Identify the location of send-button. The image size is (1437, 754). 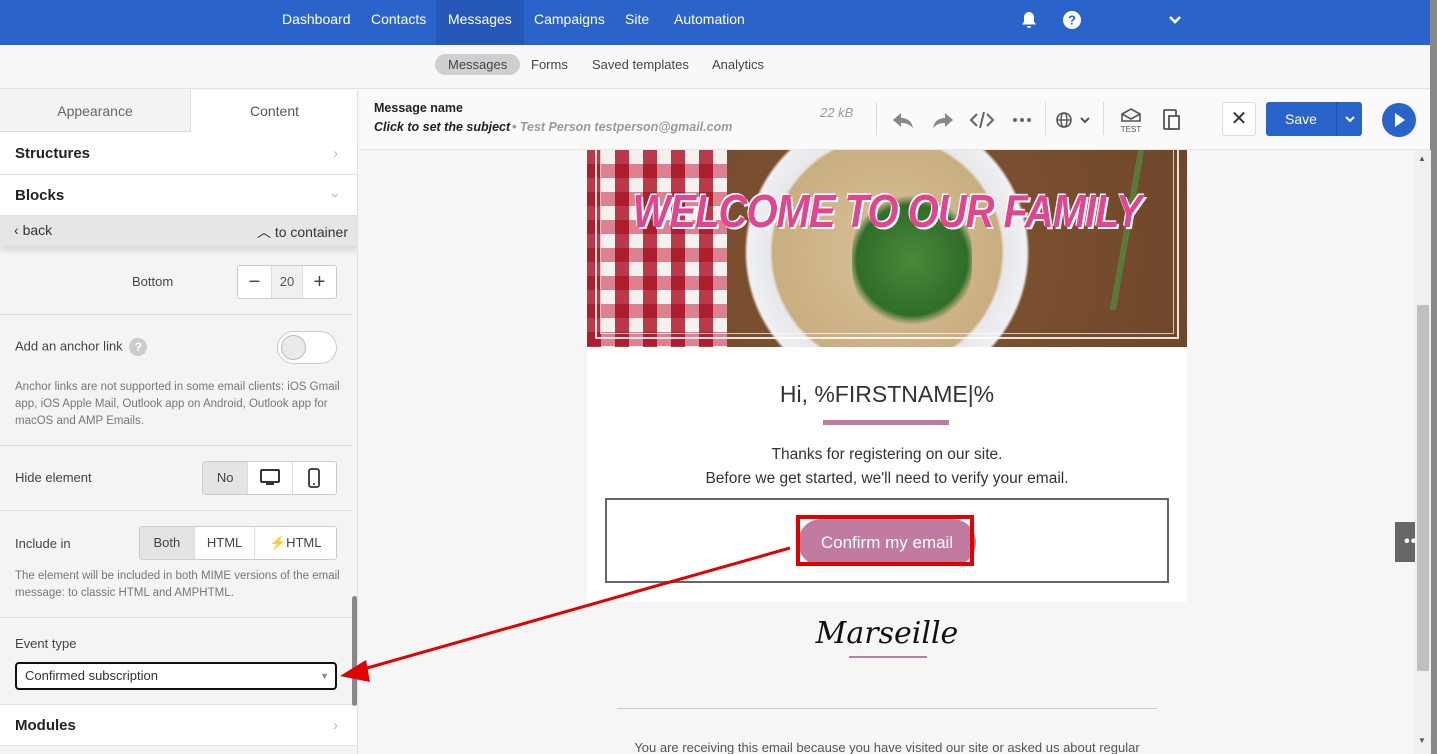
(1399, 120).